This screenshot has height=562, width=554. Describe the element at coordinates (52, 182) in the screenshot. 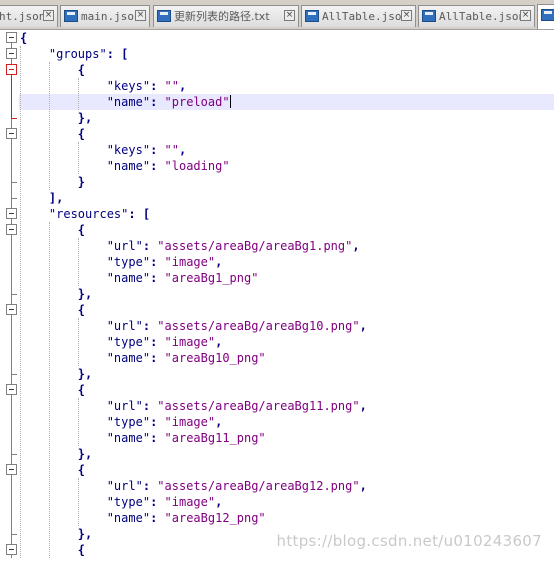

I see `code-line: }` at that location.